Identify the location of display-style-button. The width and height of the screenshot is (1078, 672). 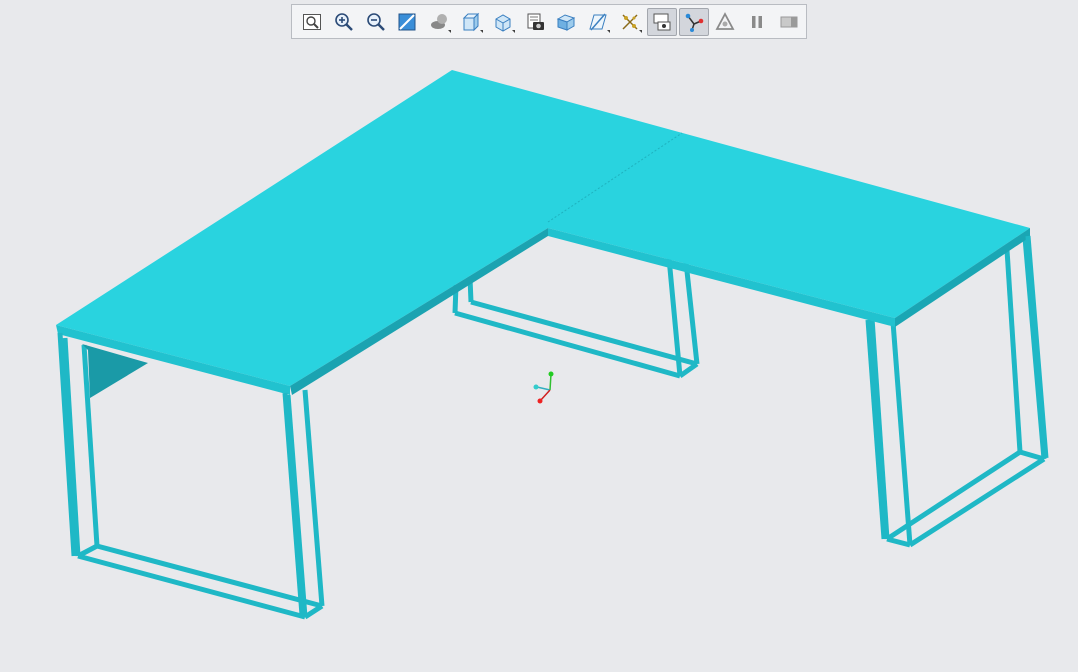
(471, 22).